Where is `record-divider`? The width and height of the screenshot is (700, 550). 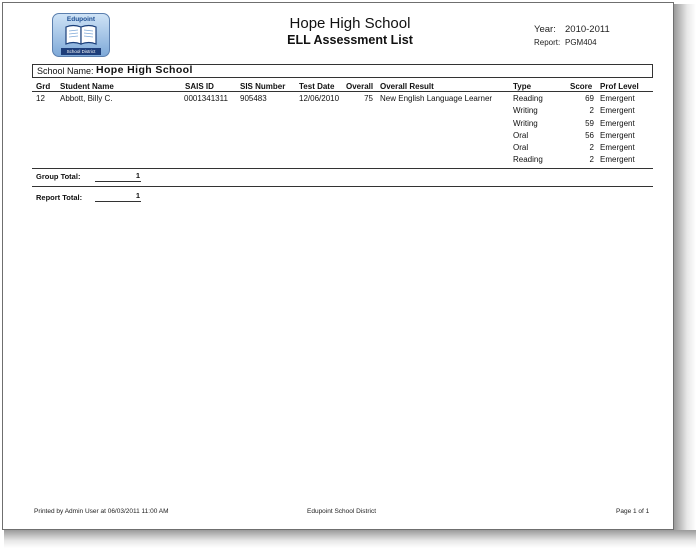 record-divider is located at coordinates (342, 168).